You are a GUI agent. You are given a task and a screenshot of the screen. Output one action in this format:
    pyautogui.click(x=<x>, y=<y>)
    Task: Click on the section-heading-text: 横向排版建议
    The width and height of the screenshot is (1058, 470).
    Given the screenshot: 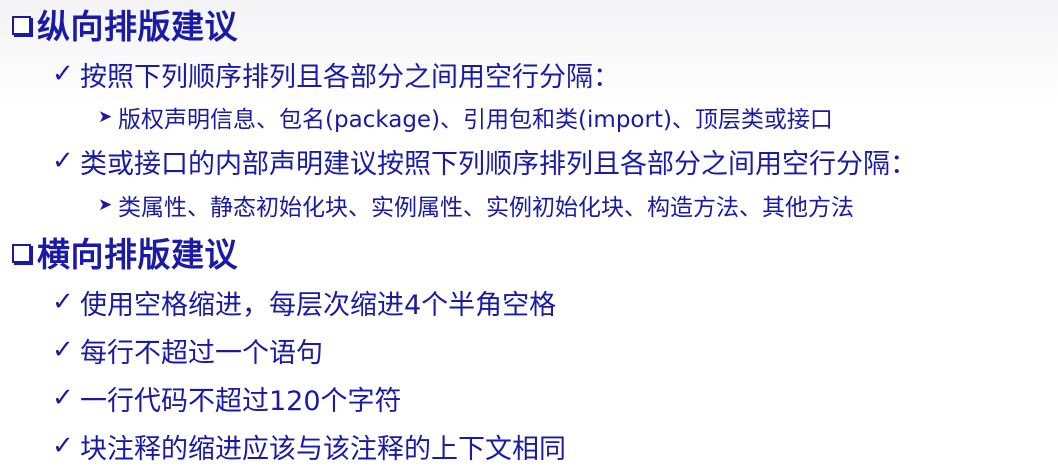 What is the action you would take?
    pyautogui.click(x=137, y=254)
    